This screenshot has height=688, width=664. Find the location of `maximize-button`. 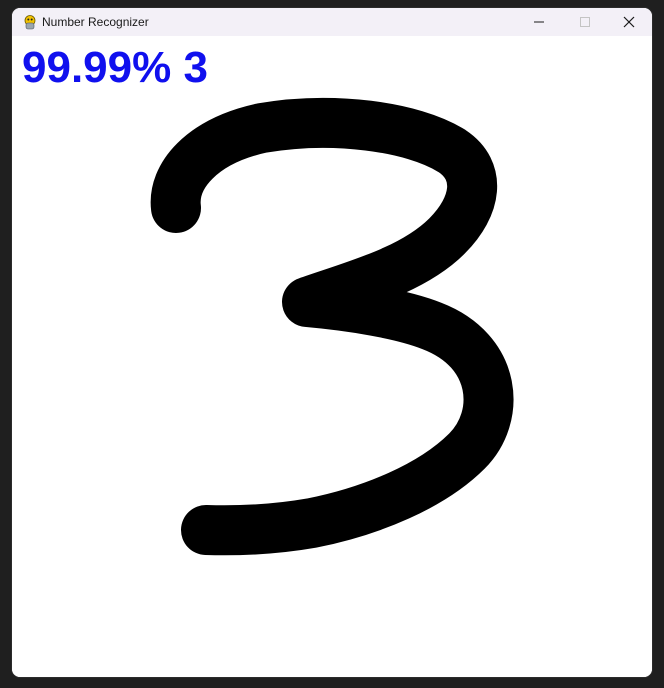

maximize-button is located at coordinates (585, 22).